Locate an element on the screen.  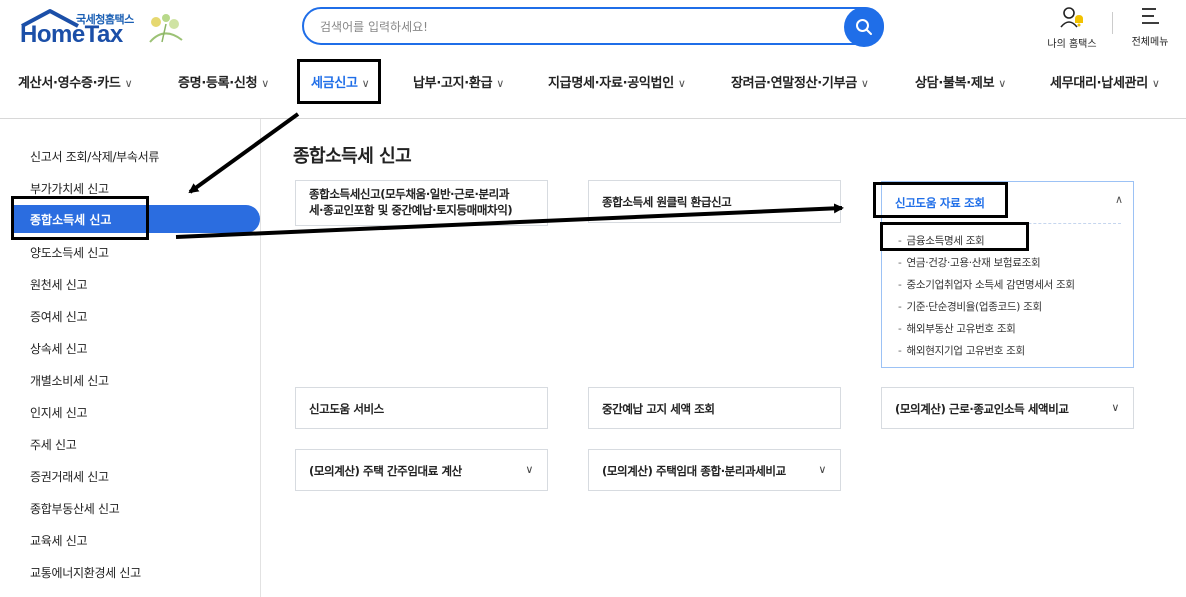
gnb-item-certificates: 증명·등록·신청 ∨ is located at coordinates (223, 81).